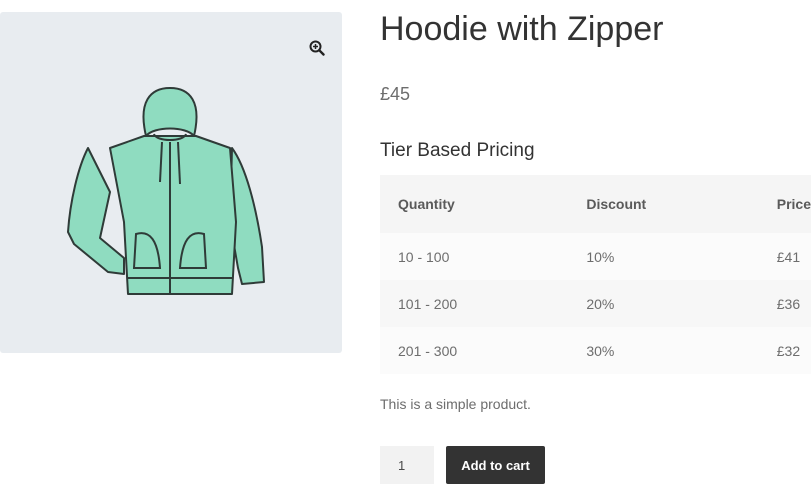  I want to click on table-row: 201 - 300 30% £32, so click(595, 350).